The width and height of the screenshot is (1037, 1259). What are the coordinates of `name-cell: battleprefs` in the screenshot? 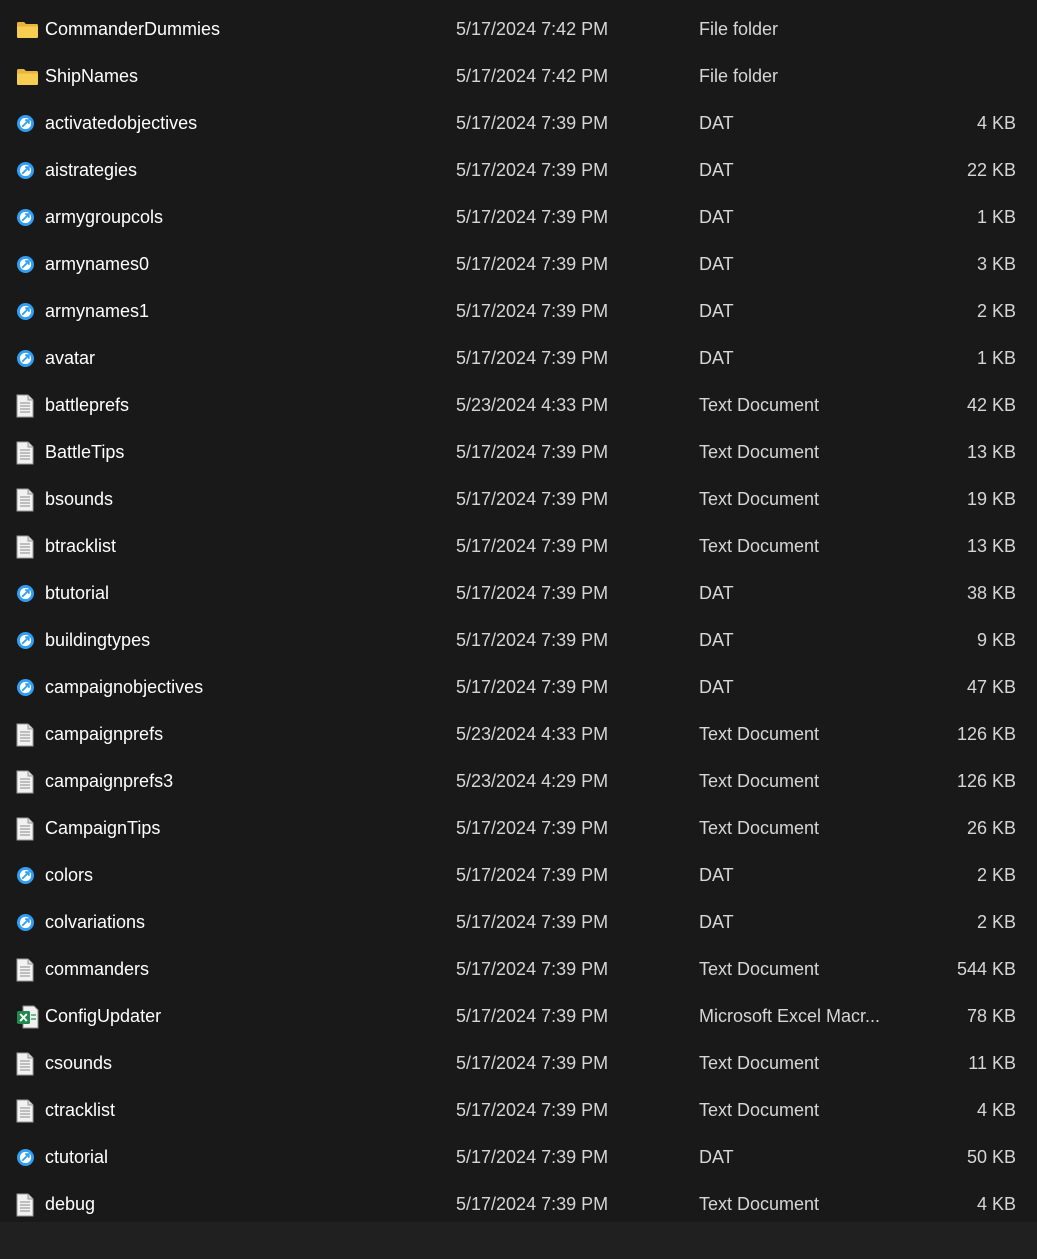 It's located at (226, 405).